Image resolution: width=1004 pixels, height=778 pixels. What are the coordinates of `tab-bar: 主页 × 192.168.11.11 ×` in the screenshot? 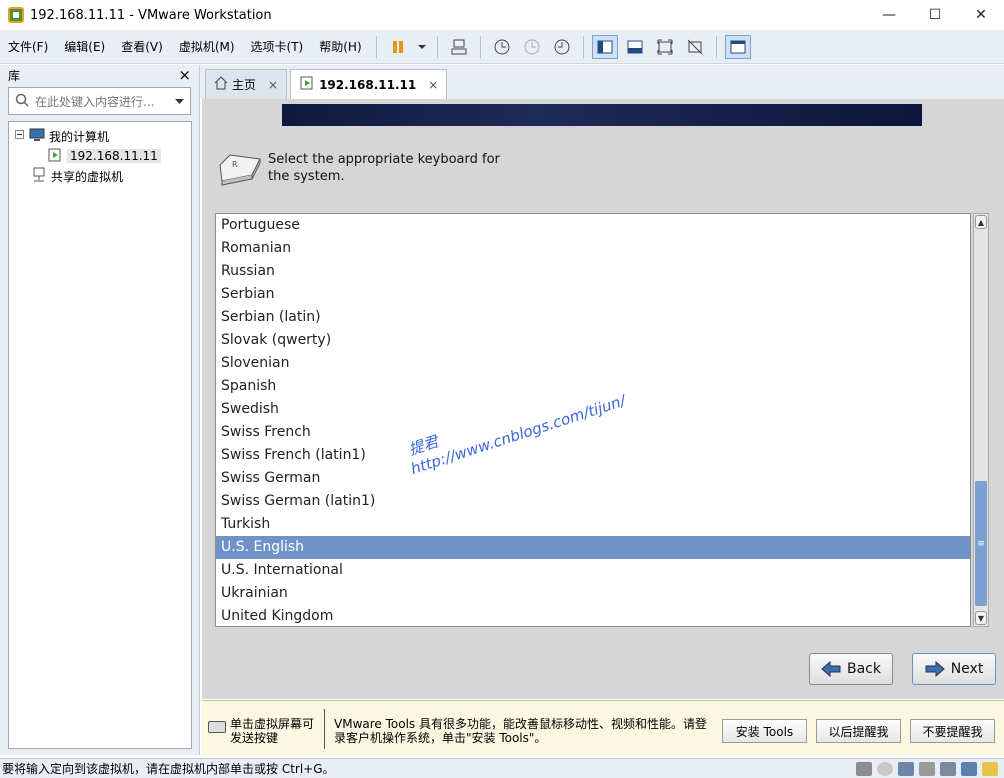 It's located at (602, 82).